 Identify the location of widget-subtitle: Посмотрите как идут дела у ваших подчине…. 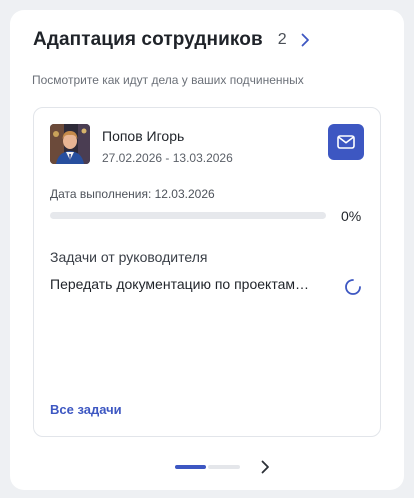
(168, 80).